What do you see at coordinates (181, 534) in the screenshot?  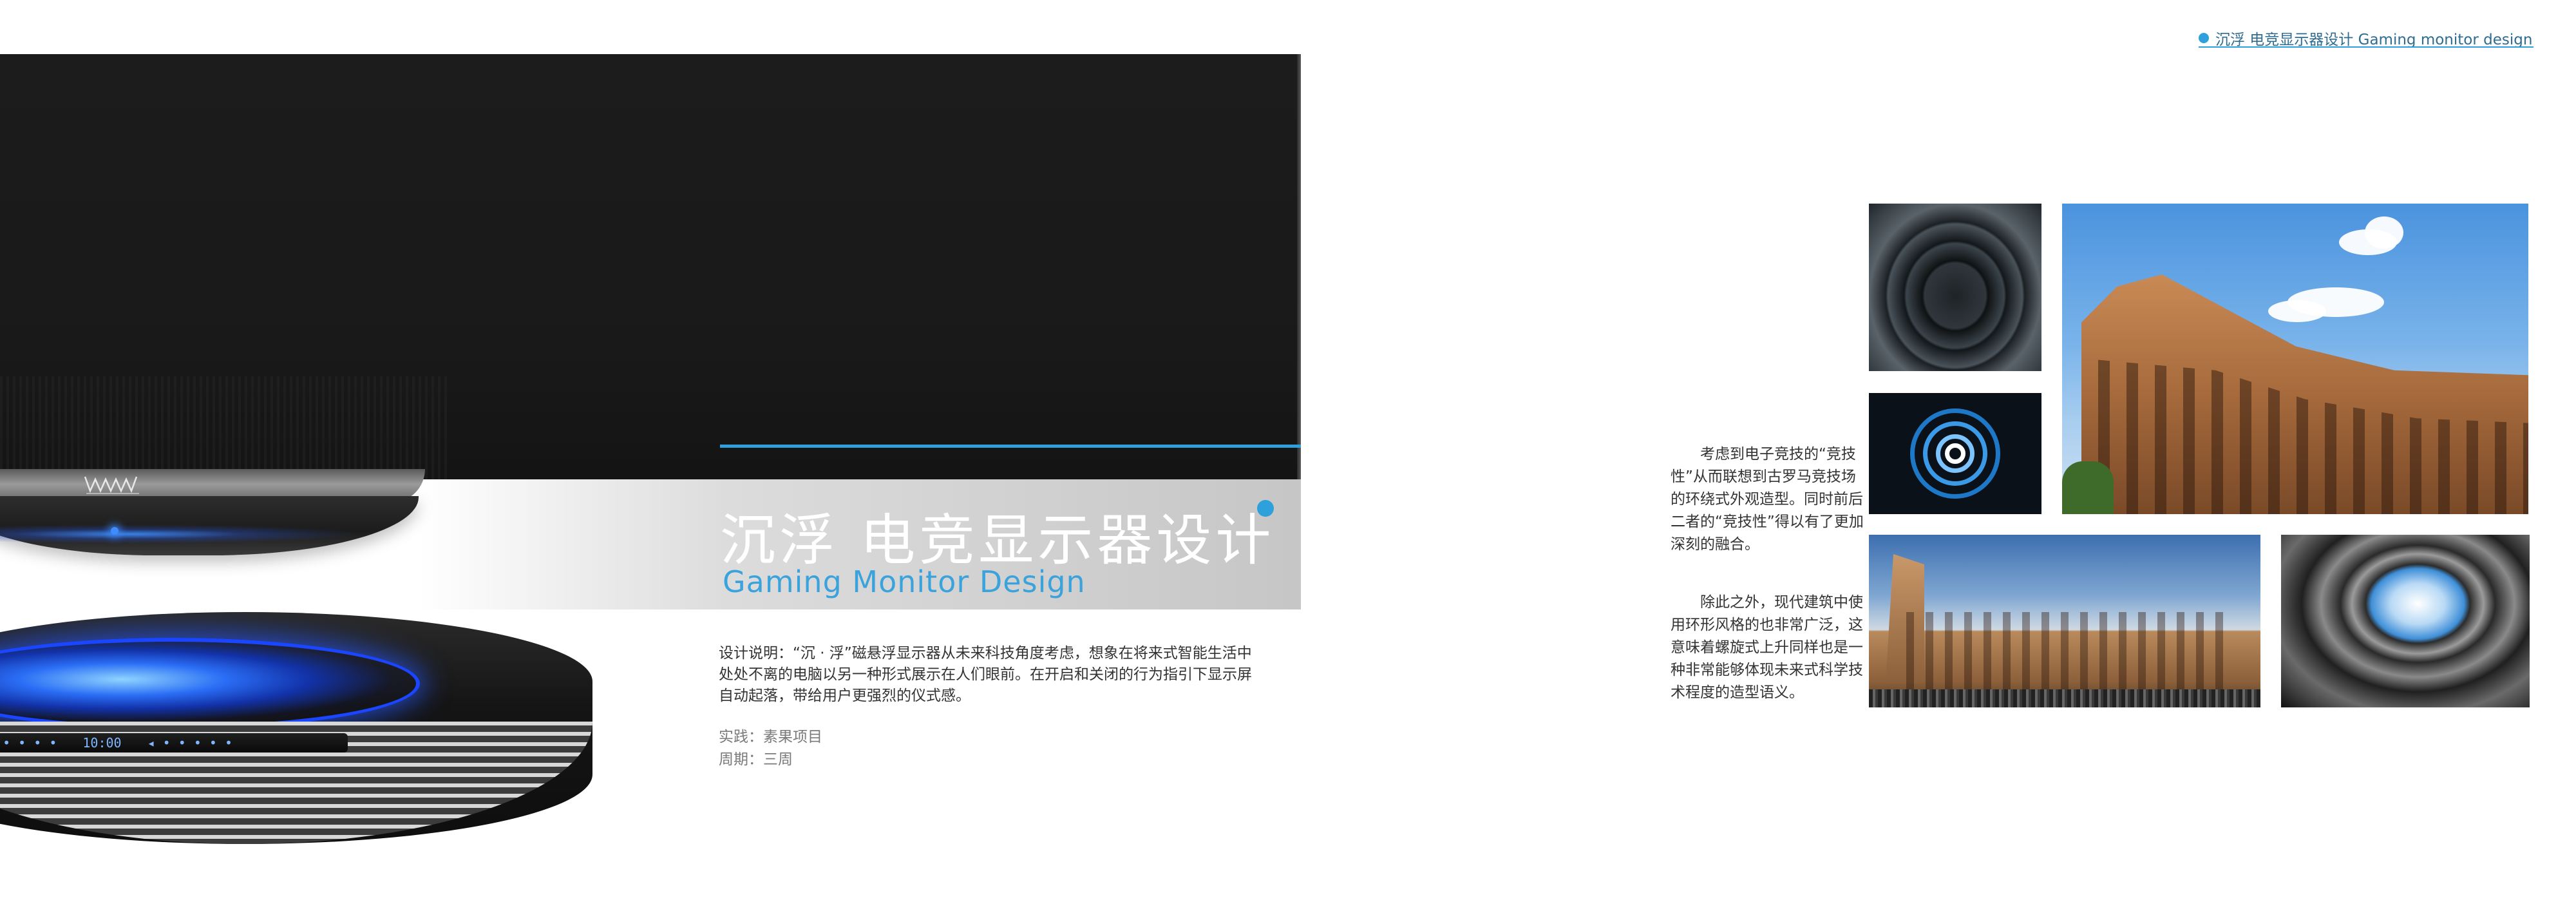 I see `neck-light` at bounding box center [181, 534].